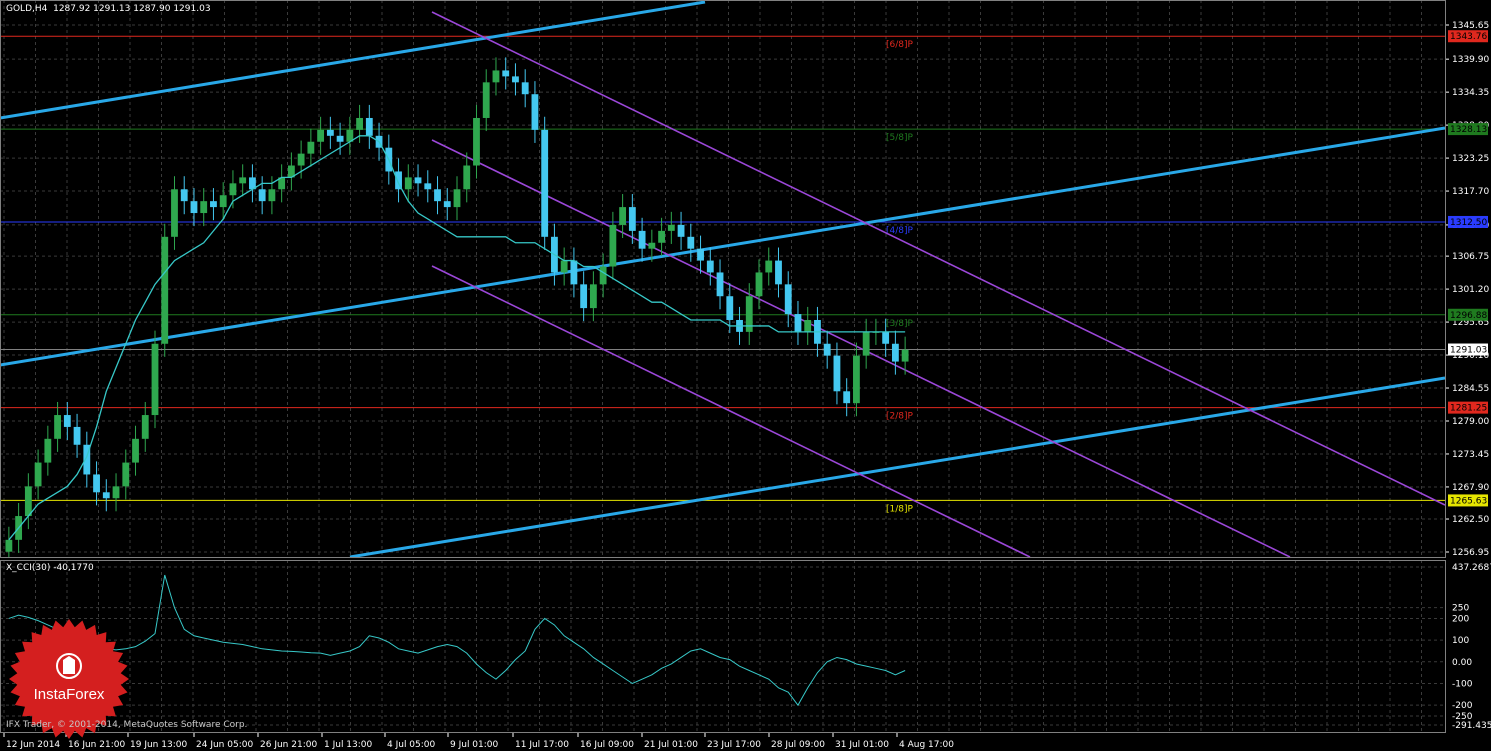 The width and height of the screenshot is (1491, 751). Describe the element at coordinates (474, 745) in the screenshot. I see `x-tick-label: 9 Jul 01:00` at that location.